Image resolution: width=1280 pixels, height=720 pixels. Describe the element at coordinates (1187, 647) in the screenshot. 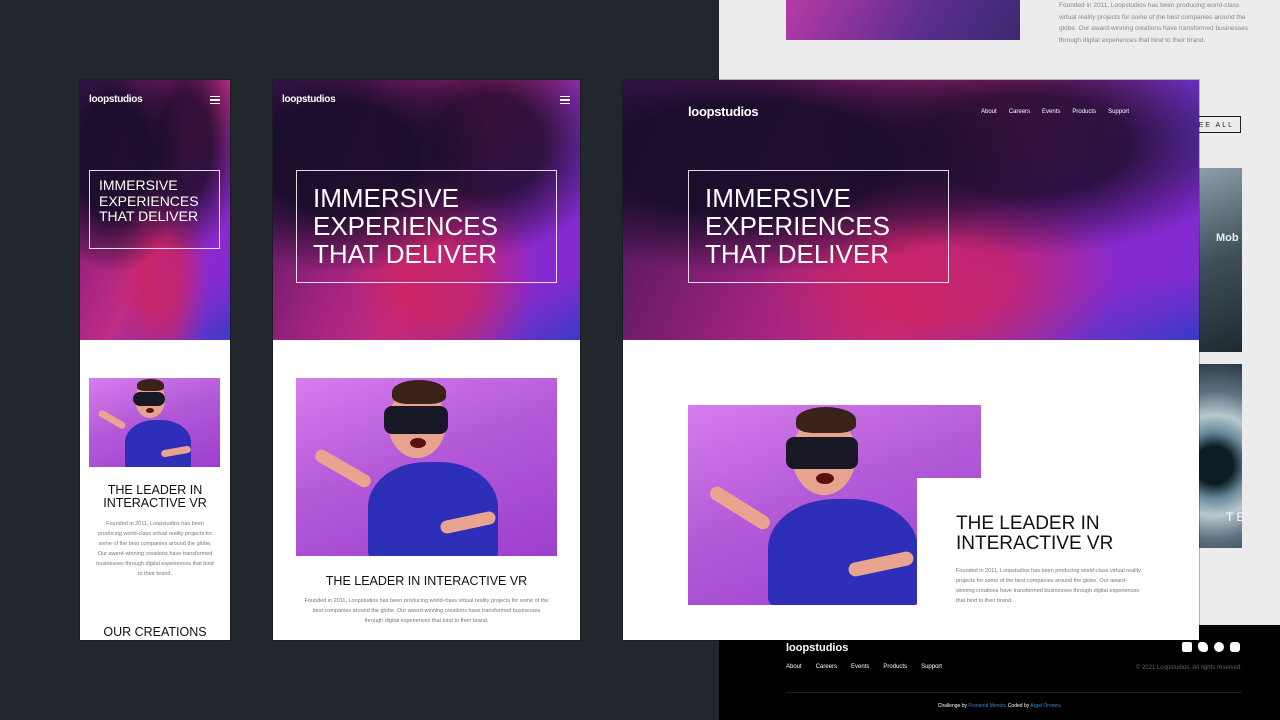

I see `facebook-icon` at that location.